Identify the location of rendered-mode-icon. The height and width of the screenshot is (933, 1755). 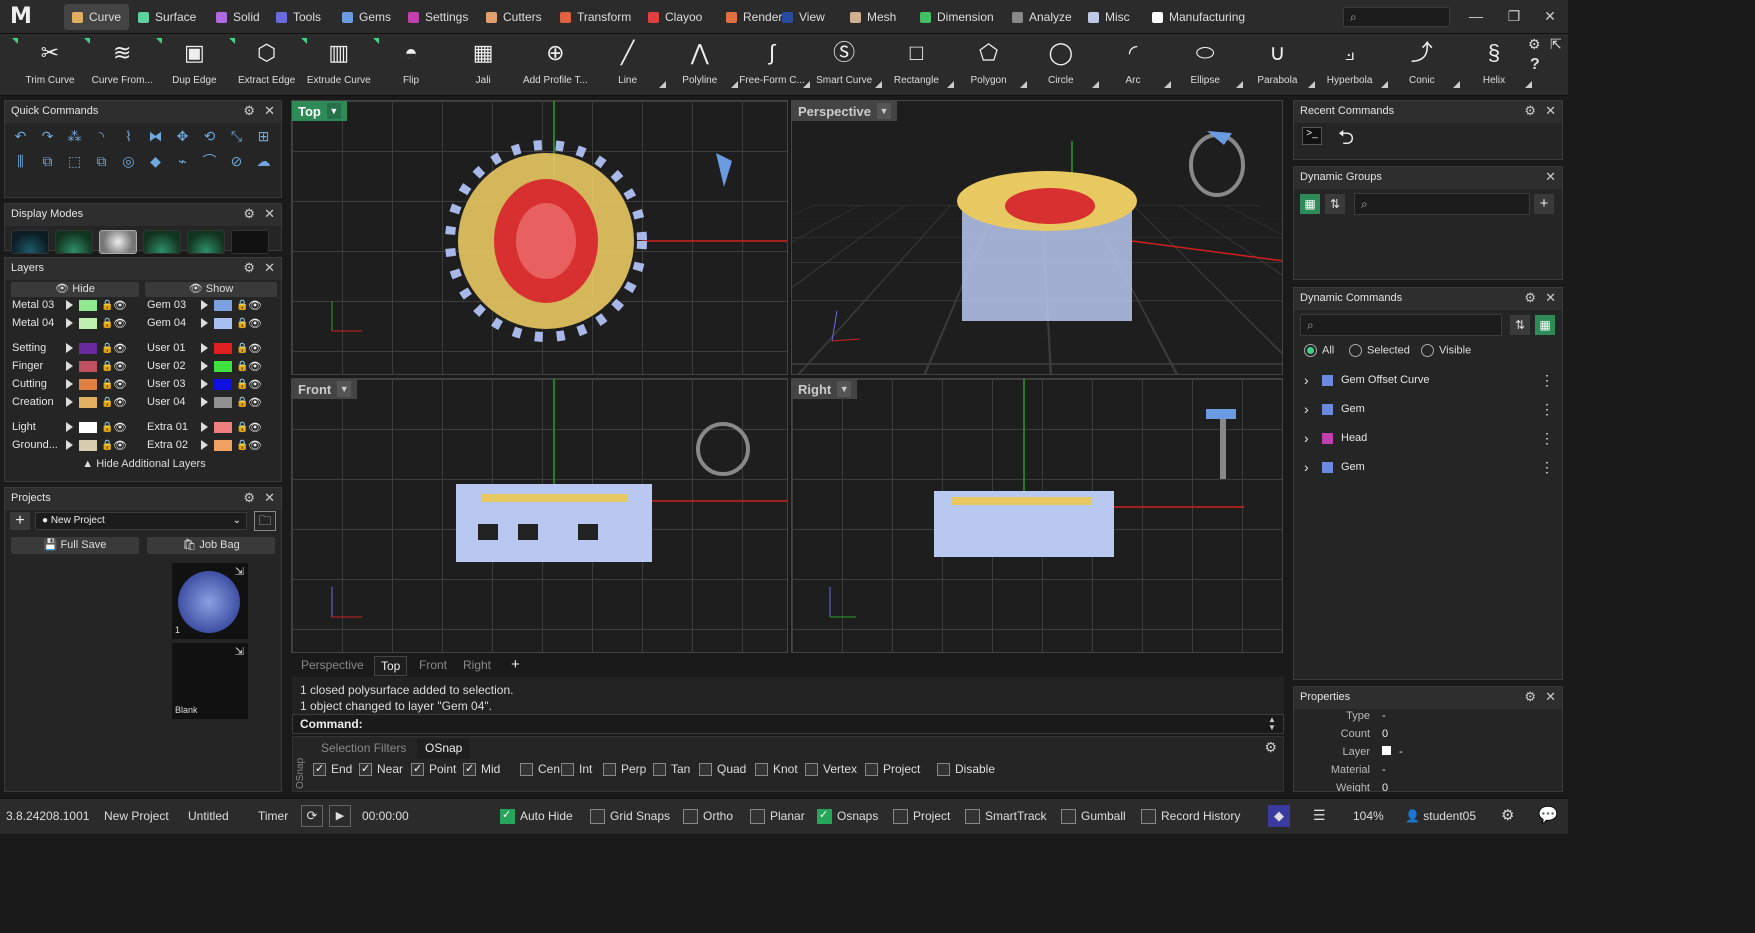
(162, 242).